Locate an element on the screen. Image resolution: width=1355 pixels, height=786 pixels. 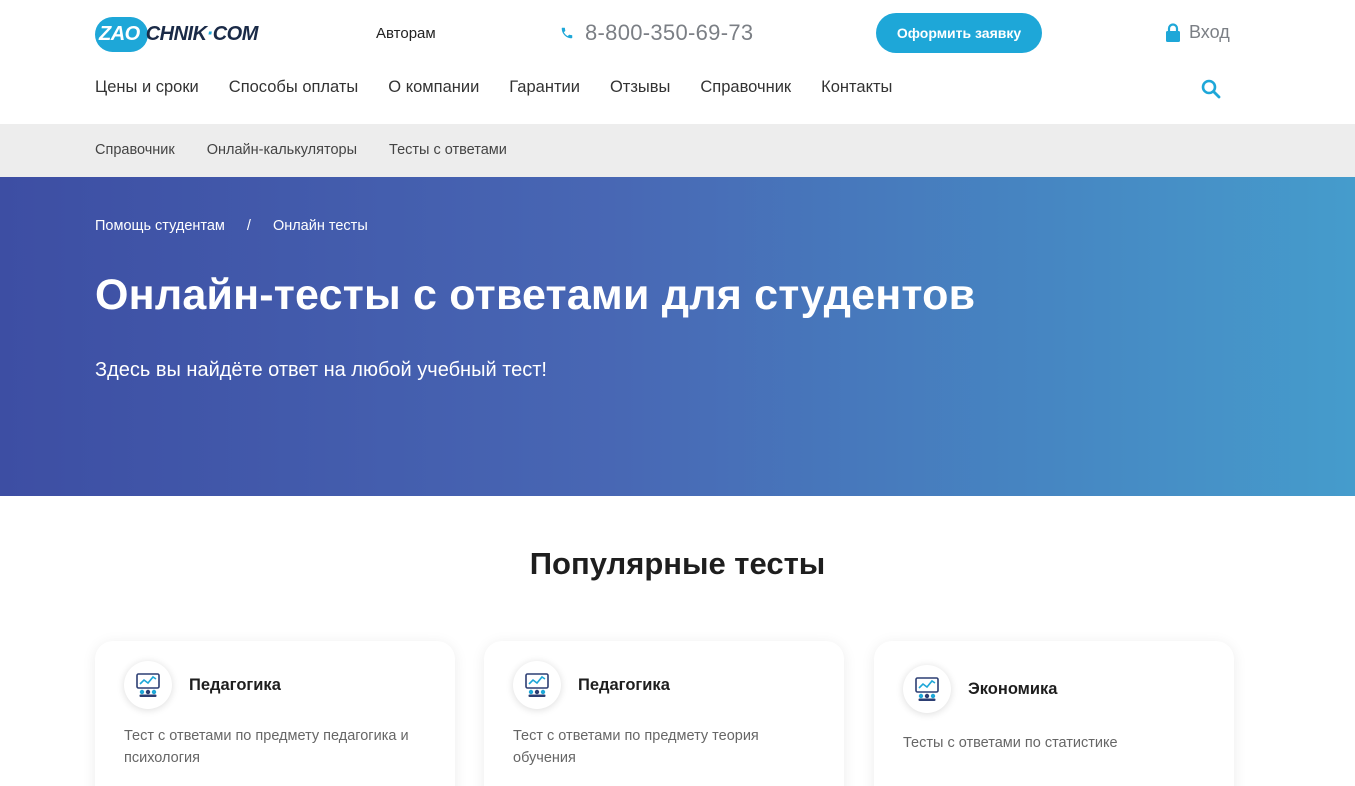
lock-icon is located at coordinates (1173, 32).